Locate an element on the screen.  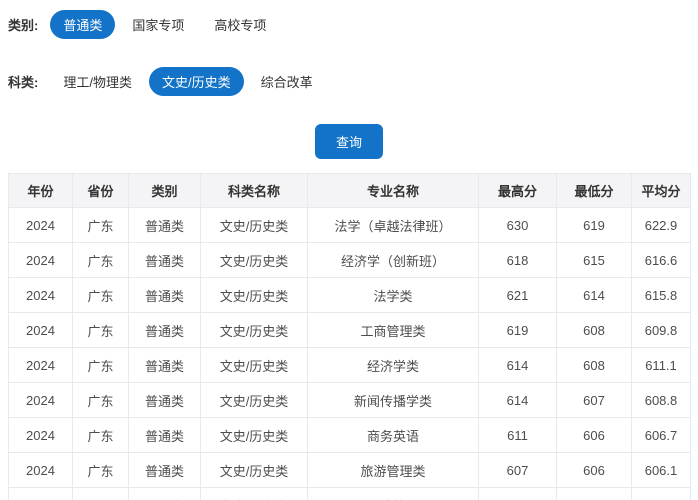
table-row: 2024 广东 普通类 文史/历史类 行政管理 608 606 607.2 is located at coordinates (349, 493).